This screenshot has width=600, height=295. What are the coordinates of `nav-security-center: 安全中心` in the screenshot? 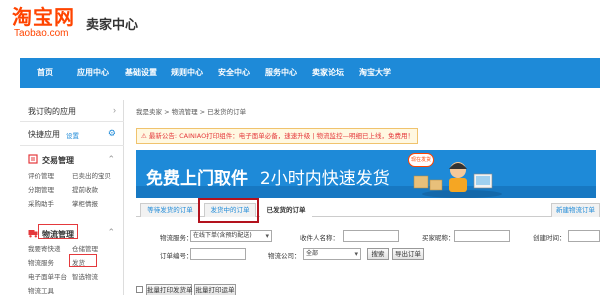 It's located at (234, 73).